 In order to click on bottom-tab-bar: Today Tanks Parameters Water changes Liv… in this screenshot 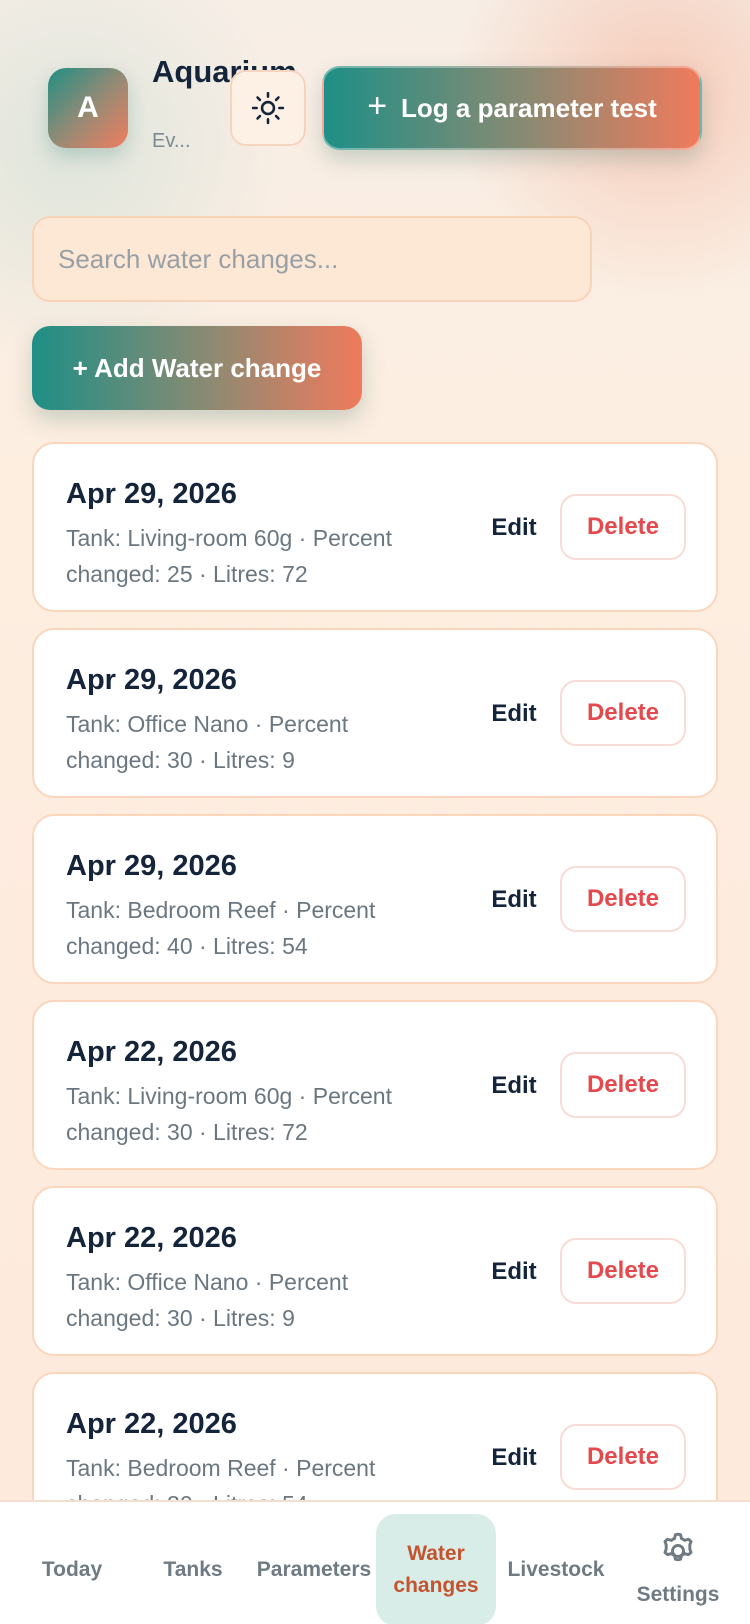, I will do `click(375, 1562)`.